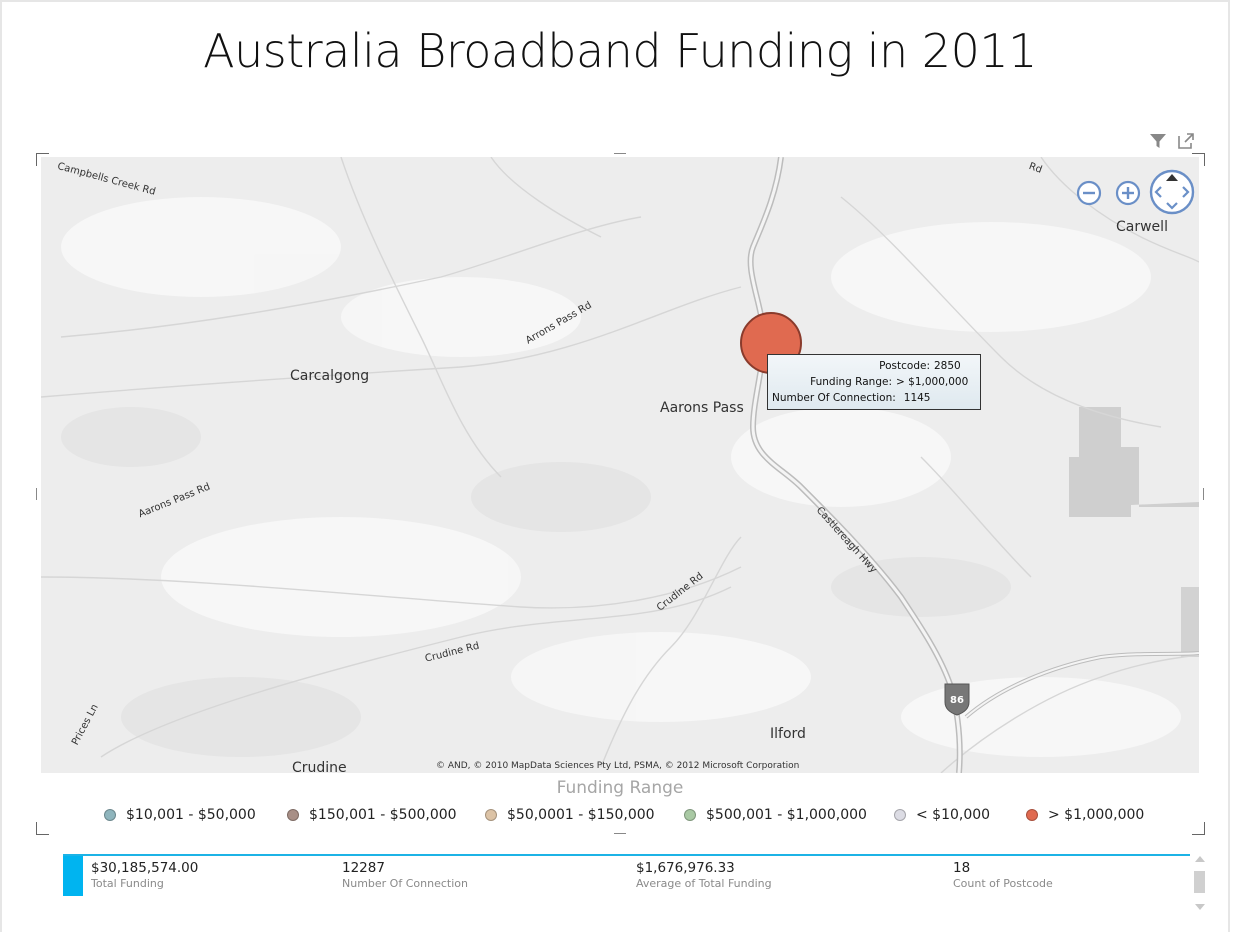 The image size is (1248, 932). I want to click on frame-handle-right, so click(1203, 494).